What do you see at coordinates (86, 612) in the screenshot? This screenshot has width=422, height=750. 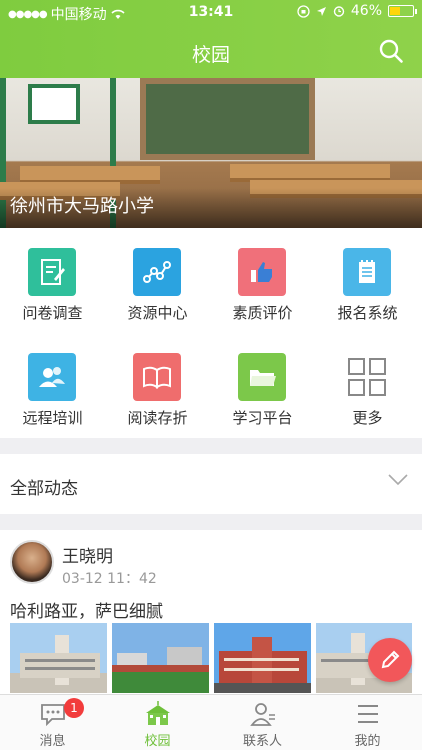 I see `post-text: 哈利路亚，萨巴细腻` at bounding box center [86, 612].